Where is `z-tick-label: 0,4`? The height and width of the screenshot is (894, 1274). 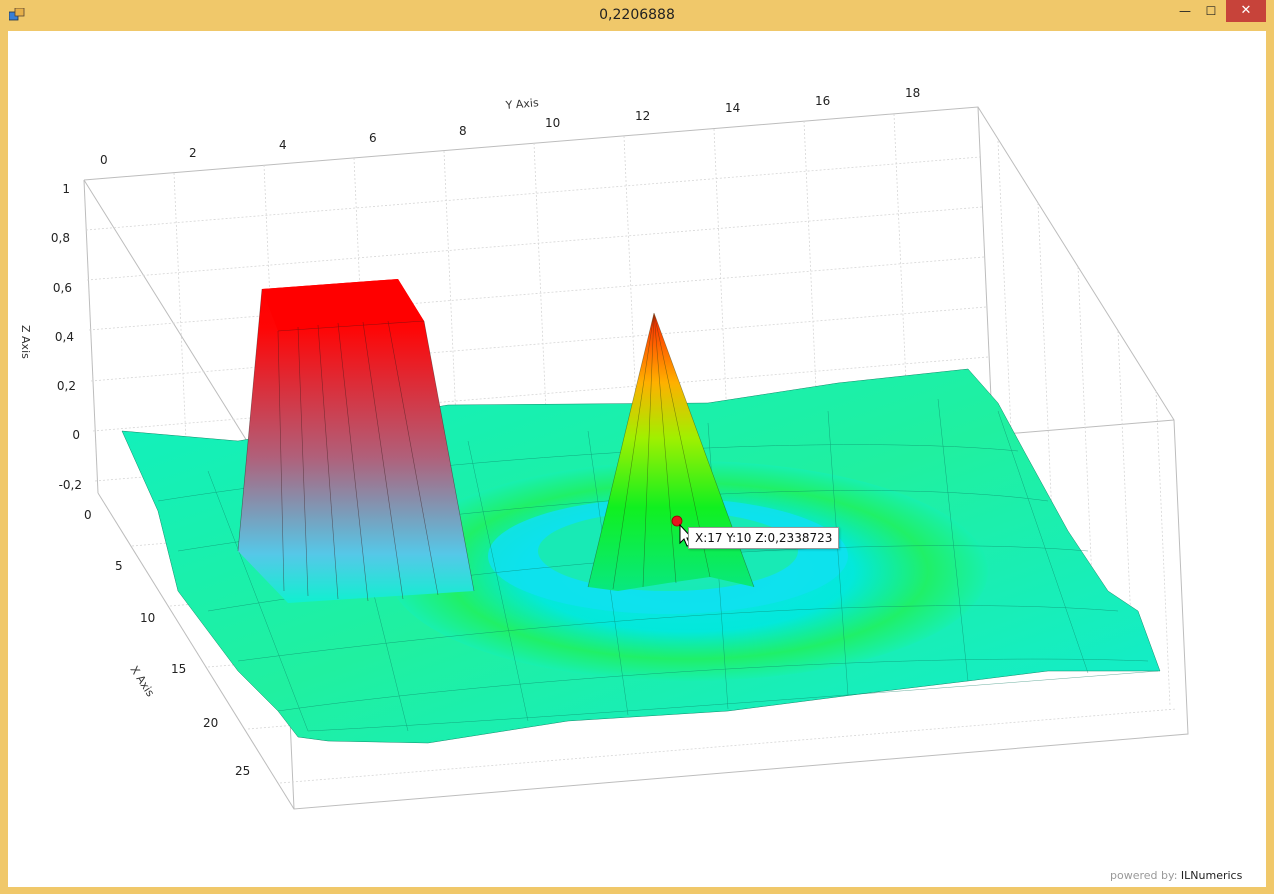 z-tick-label: 0,4 is located at coordinates (64, 337).